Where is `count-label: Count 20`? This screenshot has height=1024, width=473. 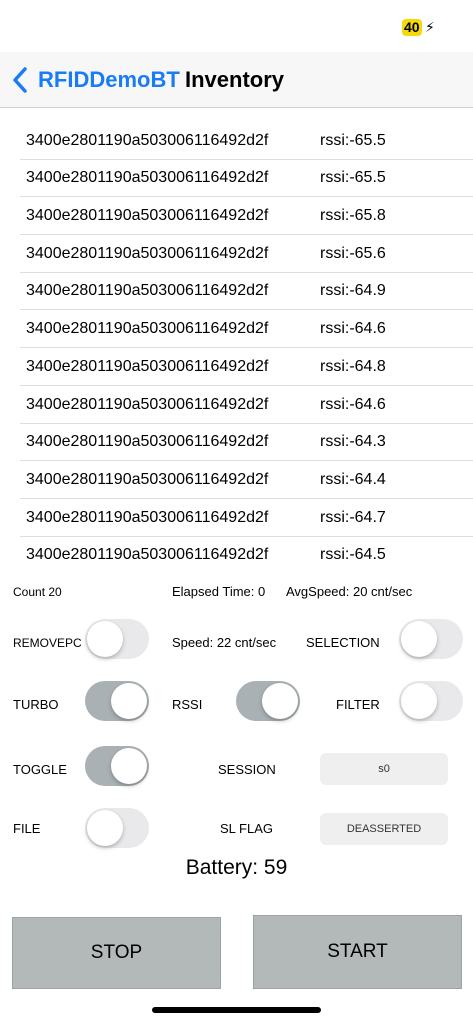 count-label: Count 20 is located at coordinates (37, 592).